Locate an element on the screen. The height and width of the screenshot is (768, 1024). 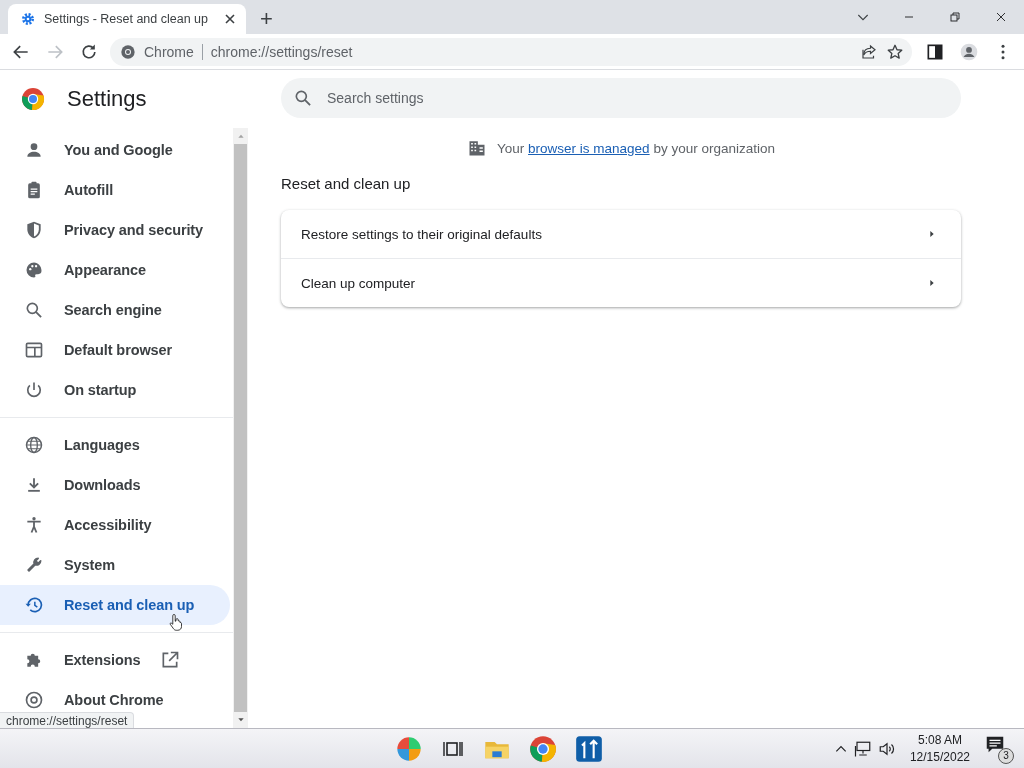
managed-notice: Your browser is managed by your organization is located at coordinates (636, 148).